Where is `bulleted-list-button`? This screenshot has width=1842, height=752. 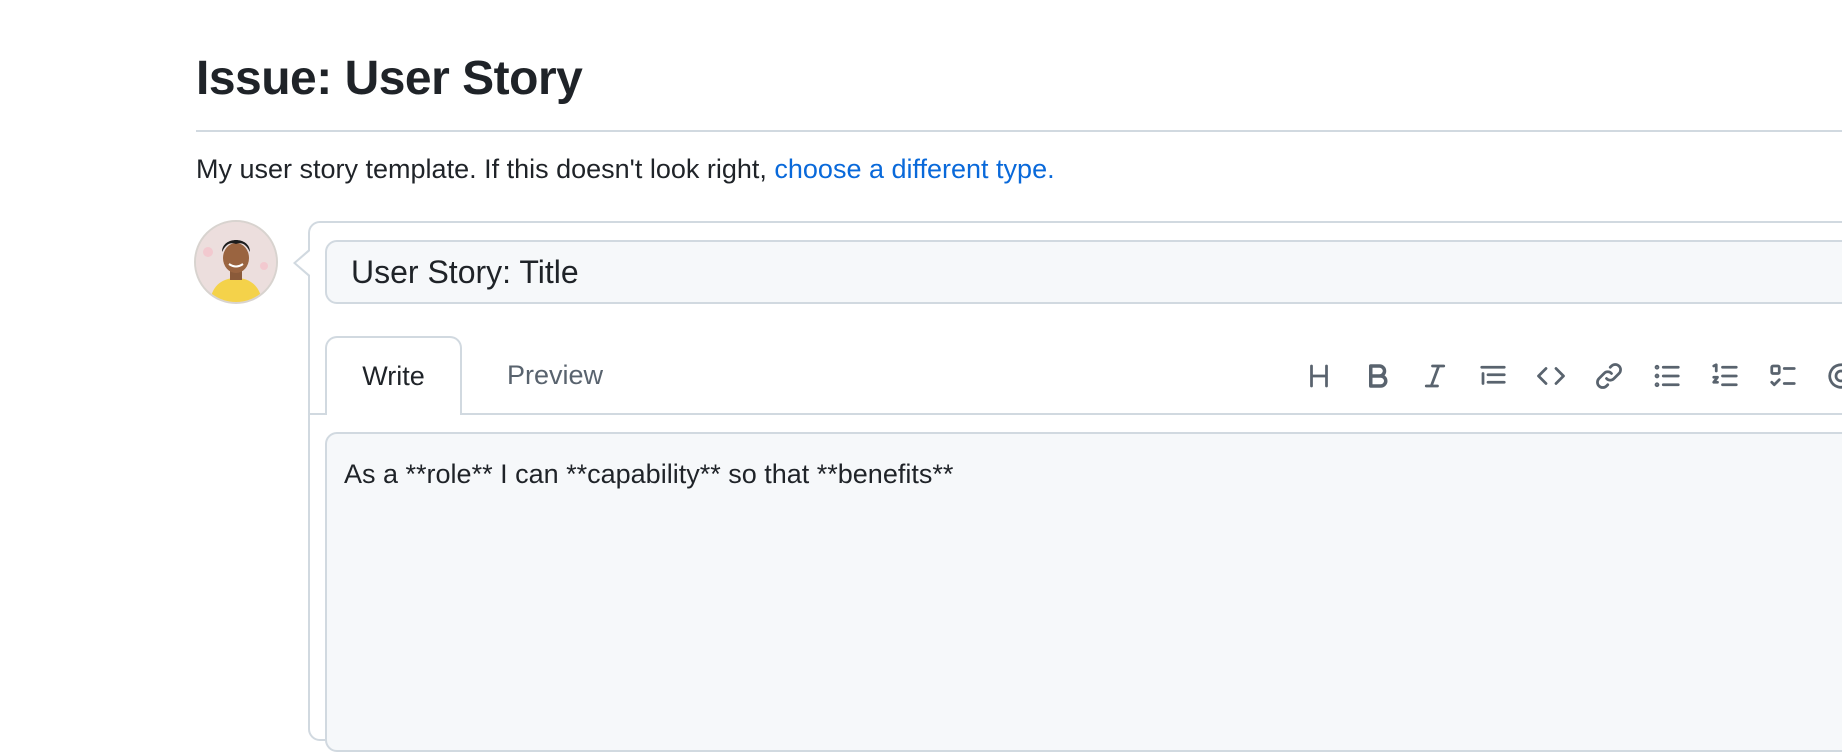
bulleted-list-button is located at coordinates (1667, 376).